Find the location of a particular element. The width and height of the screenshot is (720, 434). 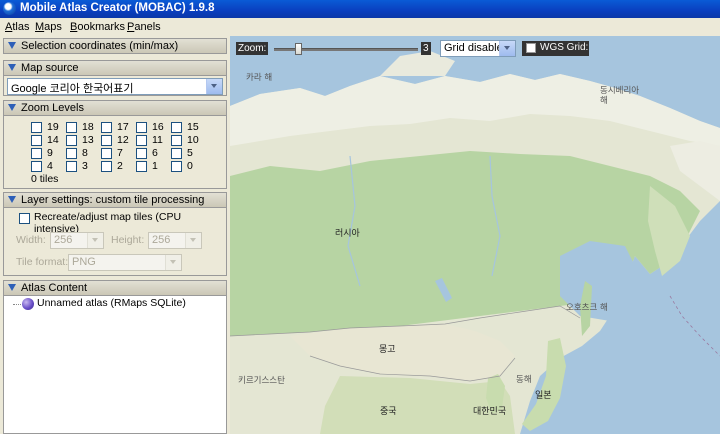

map-source-header: Map source is located at coordinates (115, 68).